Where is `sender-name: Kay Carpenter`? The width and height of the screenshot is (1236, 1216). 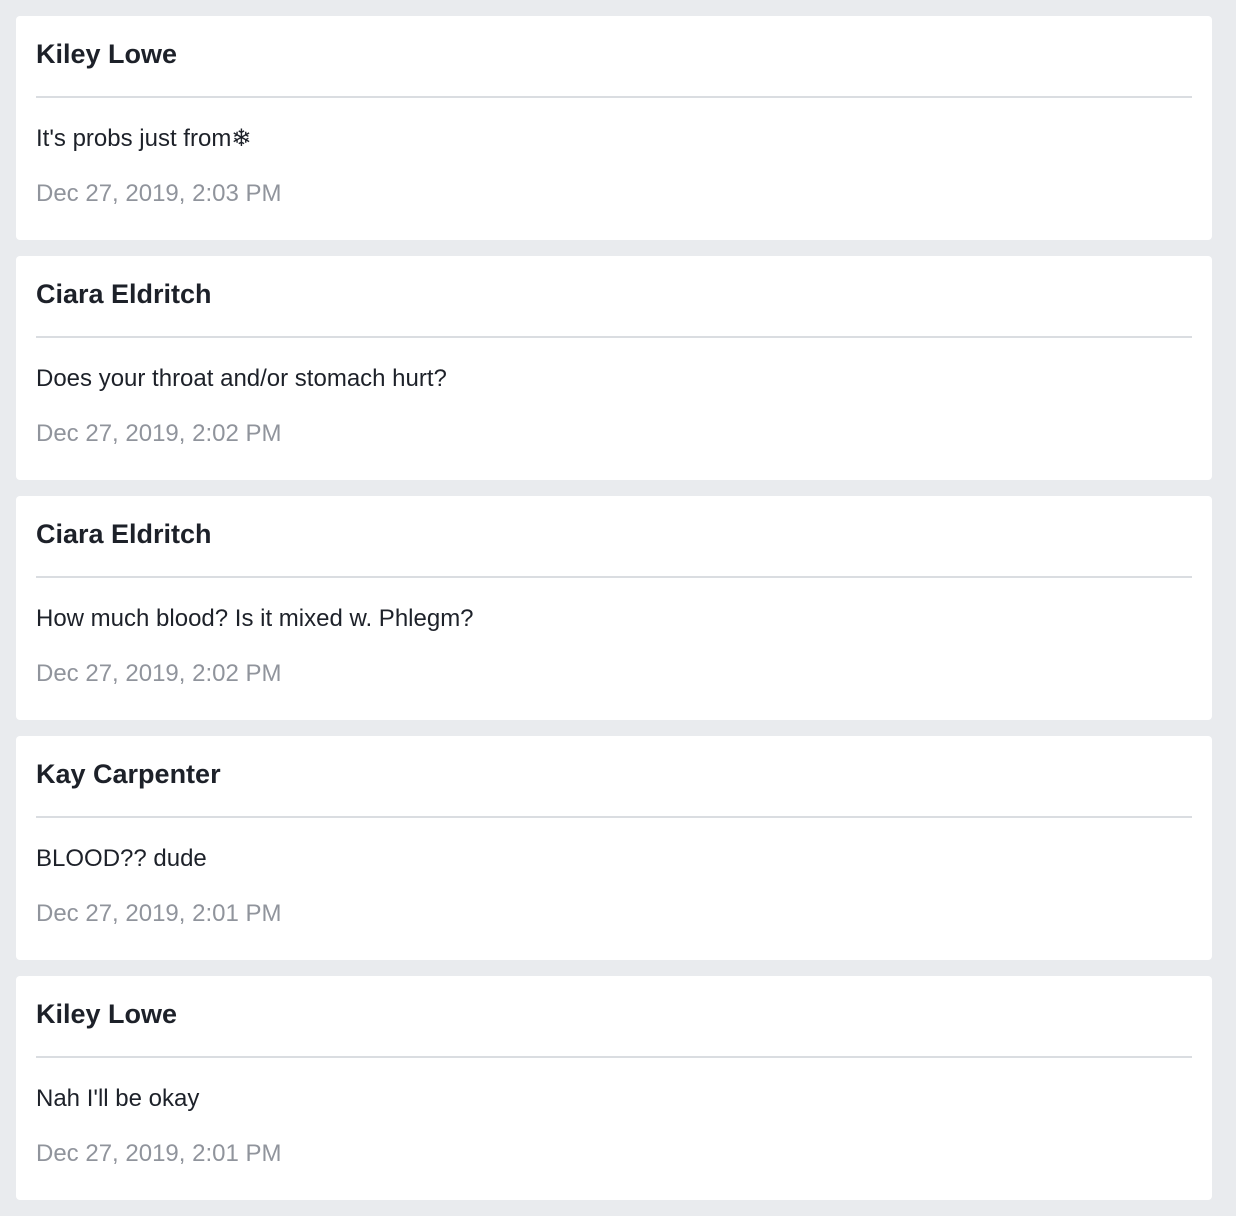
sender-name: Kay Carpenter is located at coordinates (128, 774).